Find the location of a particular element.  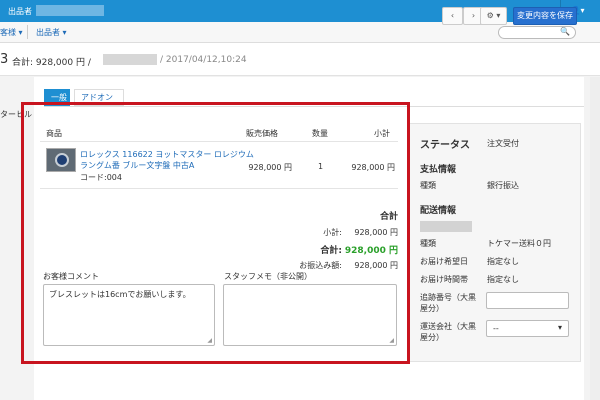

divider is located at coordinates (27, 32).